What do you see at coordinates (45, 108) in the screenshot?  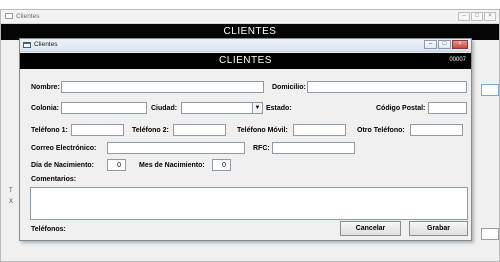 I see `colonia-label: Colonia:` at bounding box center [45, 108].